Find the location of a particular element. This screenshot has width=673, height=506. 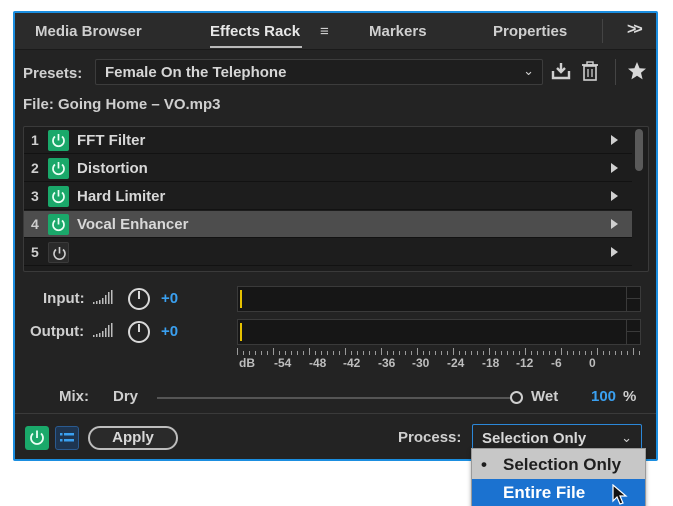

mix-label: Mix: is located at coordinates (74, 396).